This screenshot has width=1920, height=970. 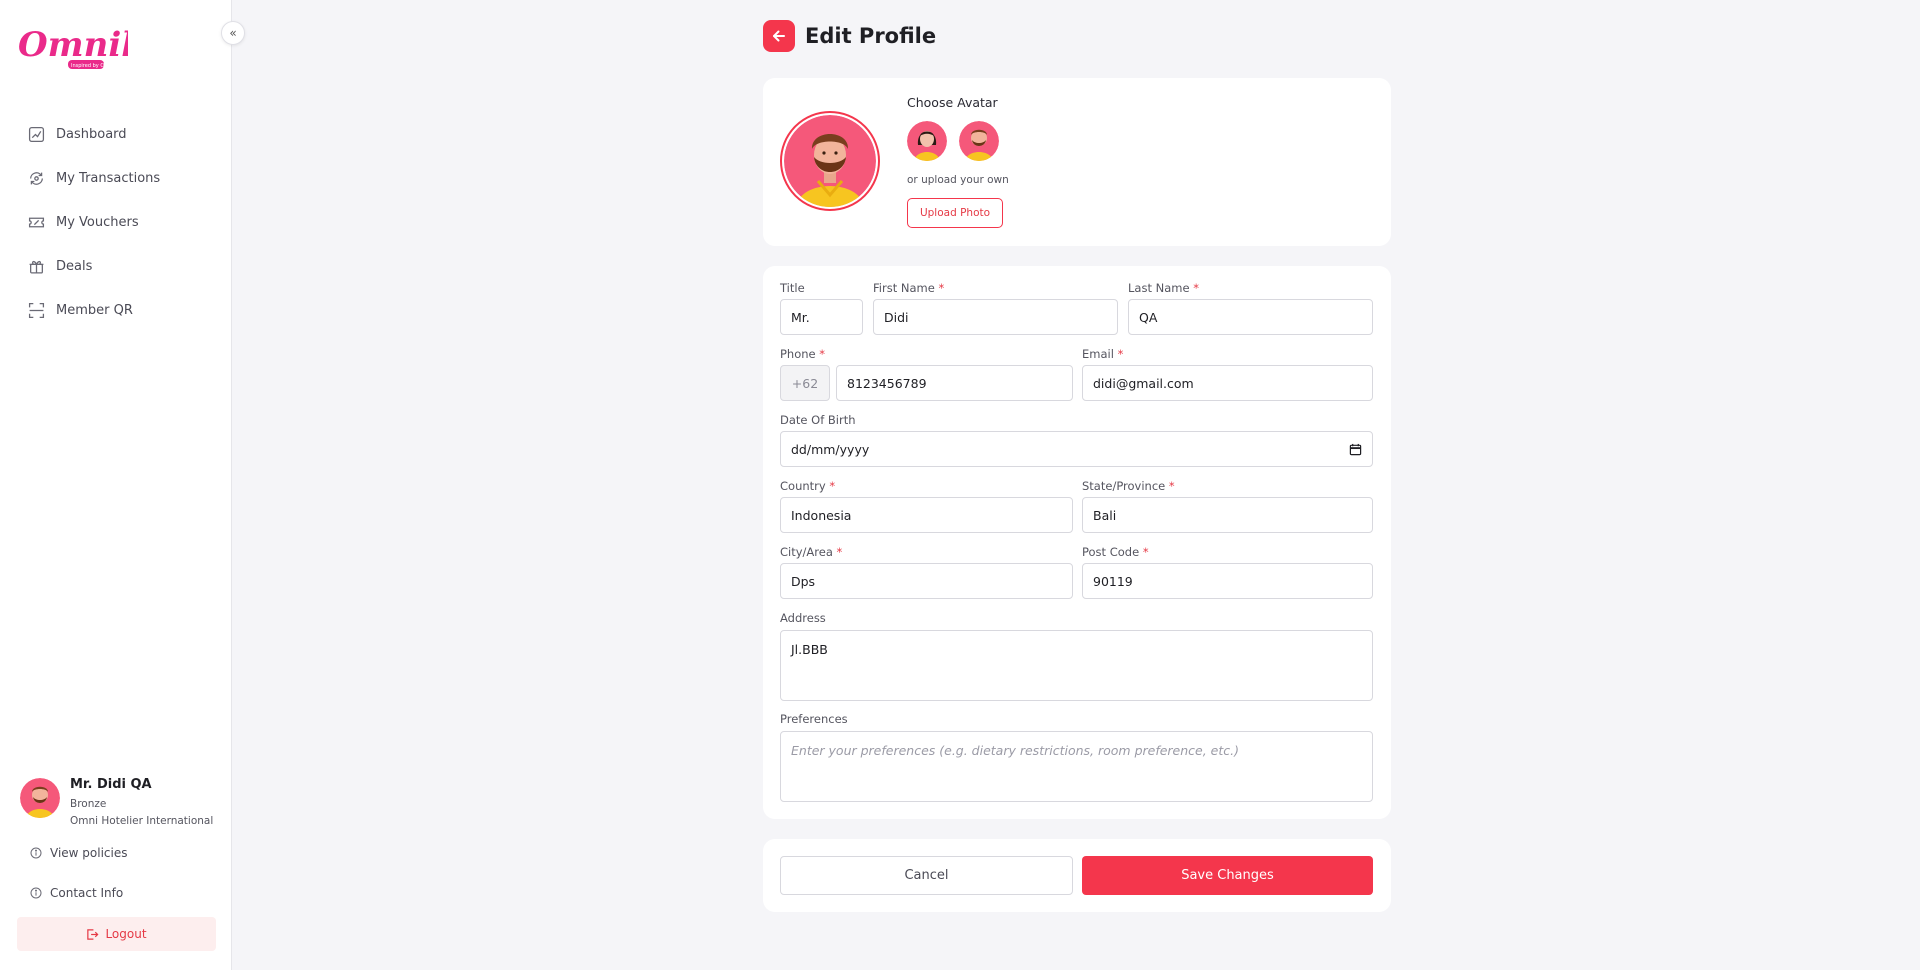 I want to click on state-field: Bali, so click(x=1227, y=515).